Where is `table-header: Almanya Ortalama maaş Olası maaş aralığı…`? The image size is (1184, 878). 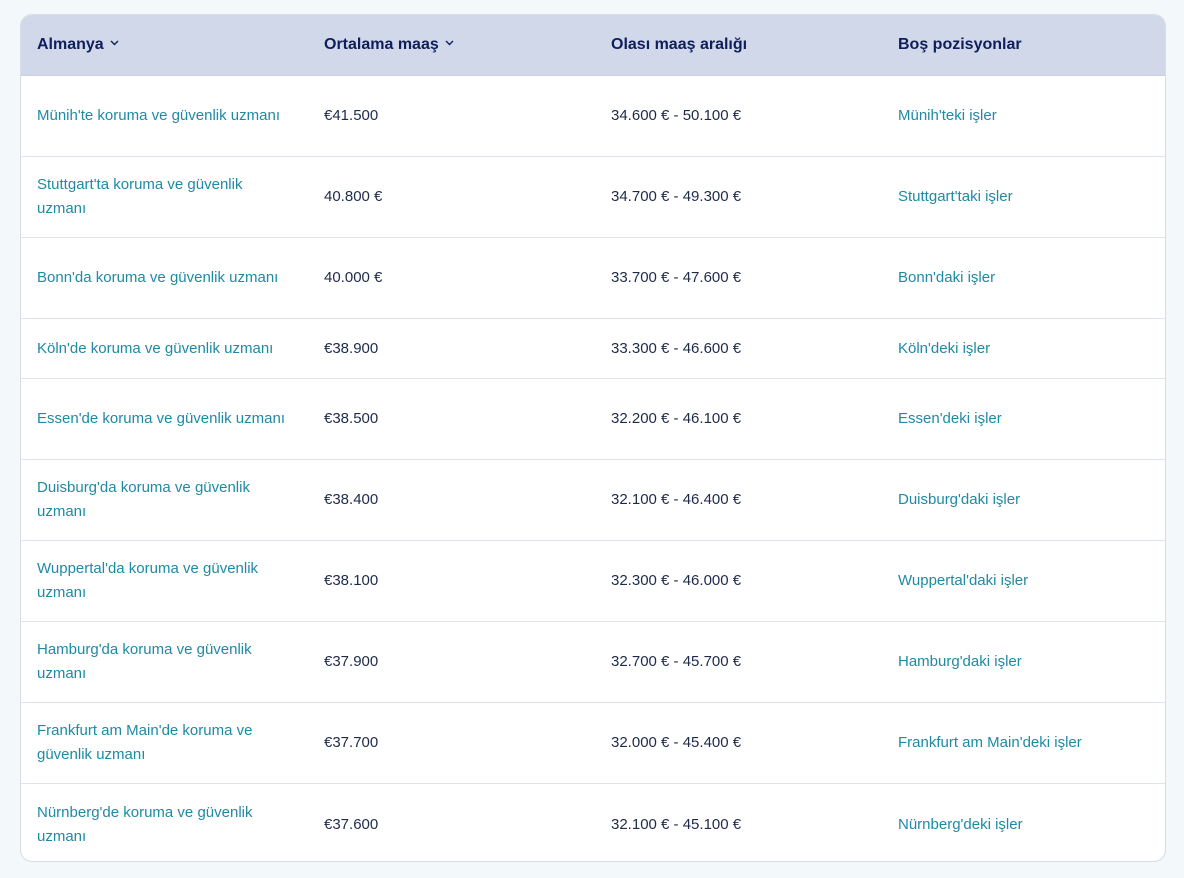 table-header: Almanya Ortalama maaş Olası maaş aralığı… is located at coordinates (593, 45).